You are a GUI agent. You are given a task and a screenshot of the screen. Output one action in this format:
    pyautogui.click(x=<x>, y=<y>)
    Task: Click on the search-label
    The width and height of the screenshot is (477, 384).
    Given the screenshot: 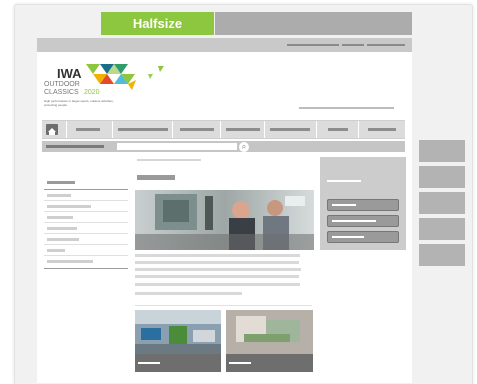 What is the action you would take?
    pyautogui.click(x=75, y=146)
    